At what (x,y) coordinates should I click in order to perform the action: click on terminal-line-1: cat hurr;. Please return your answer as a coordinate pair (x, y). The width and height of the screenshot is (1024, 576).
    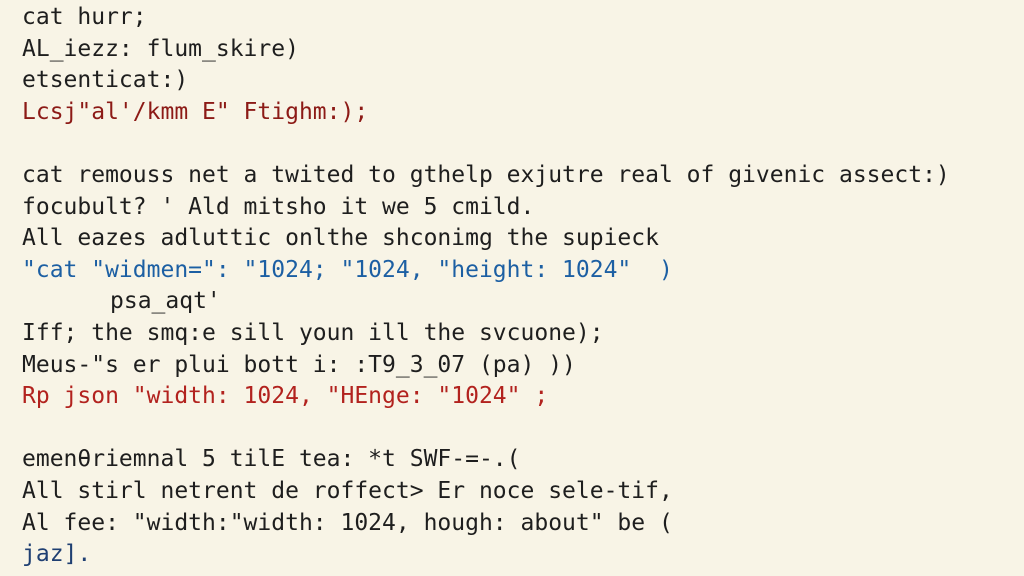
    Looking at the image, I should click on (84, 17).